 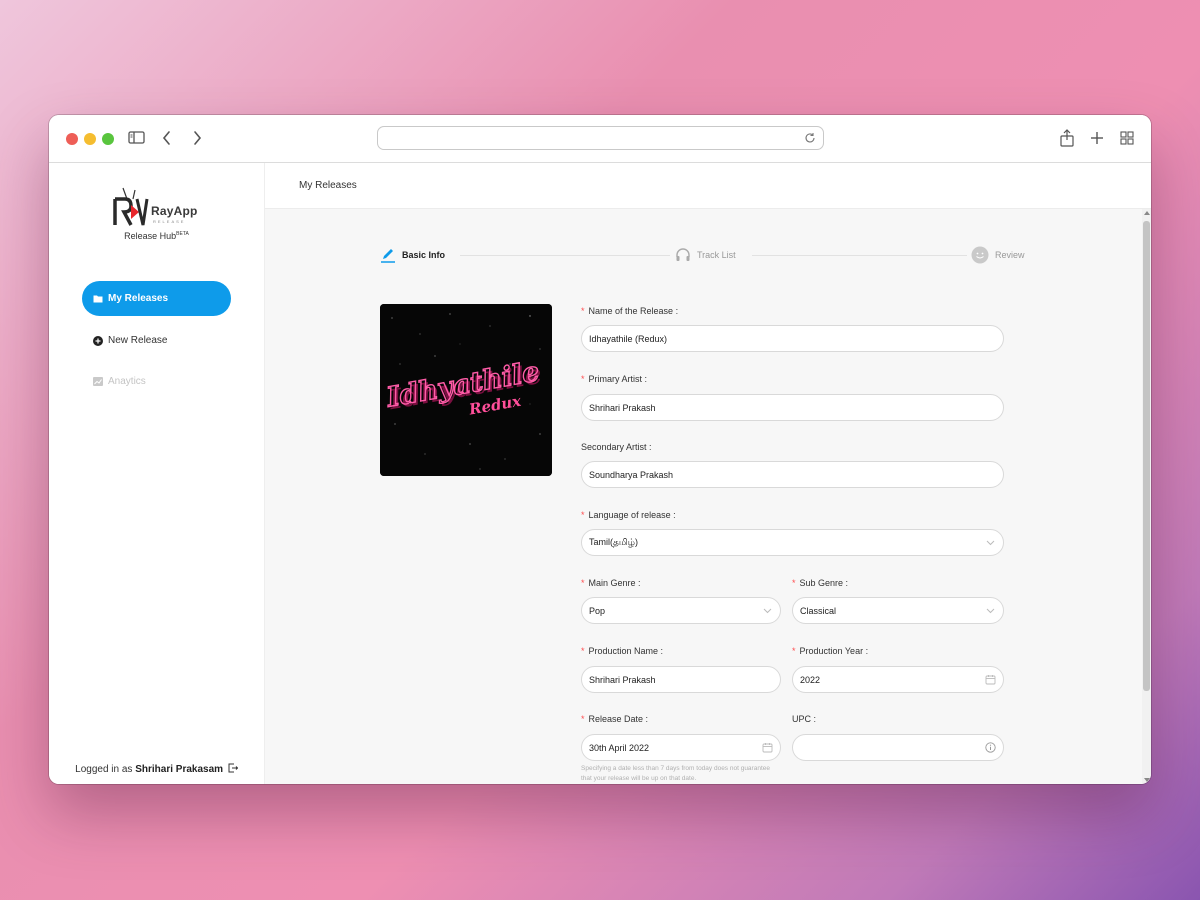 What do you see at coordinates (98, 381) in the screenshot?
I see `chart-icon` at bounding box center [98, 381].